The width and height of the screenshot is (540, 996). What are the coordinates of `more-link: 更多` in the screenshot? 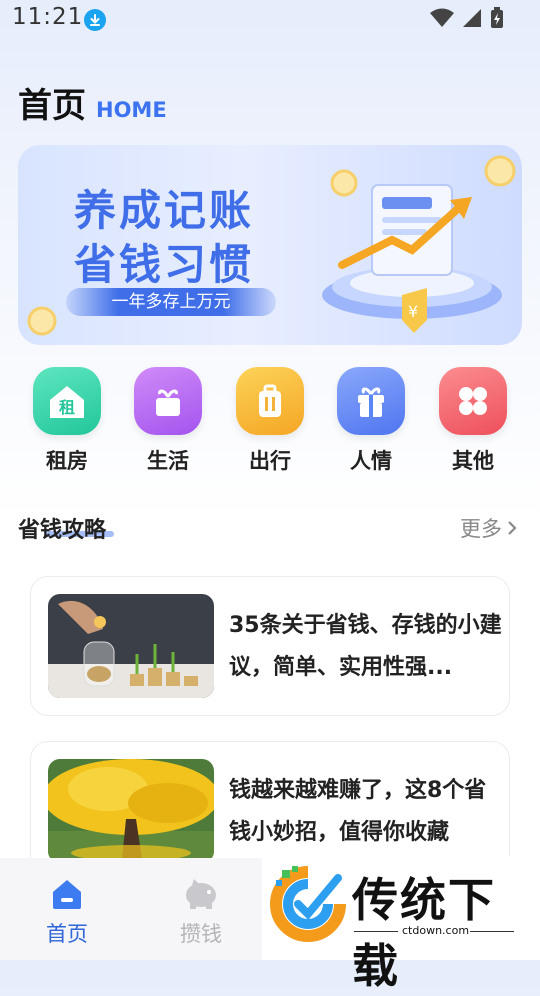 It's located at (489, 528).